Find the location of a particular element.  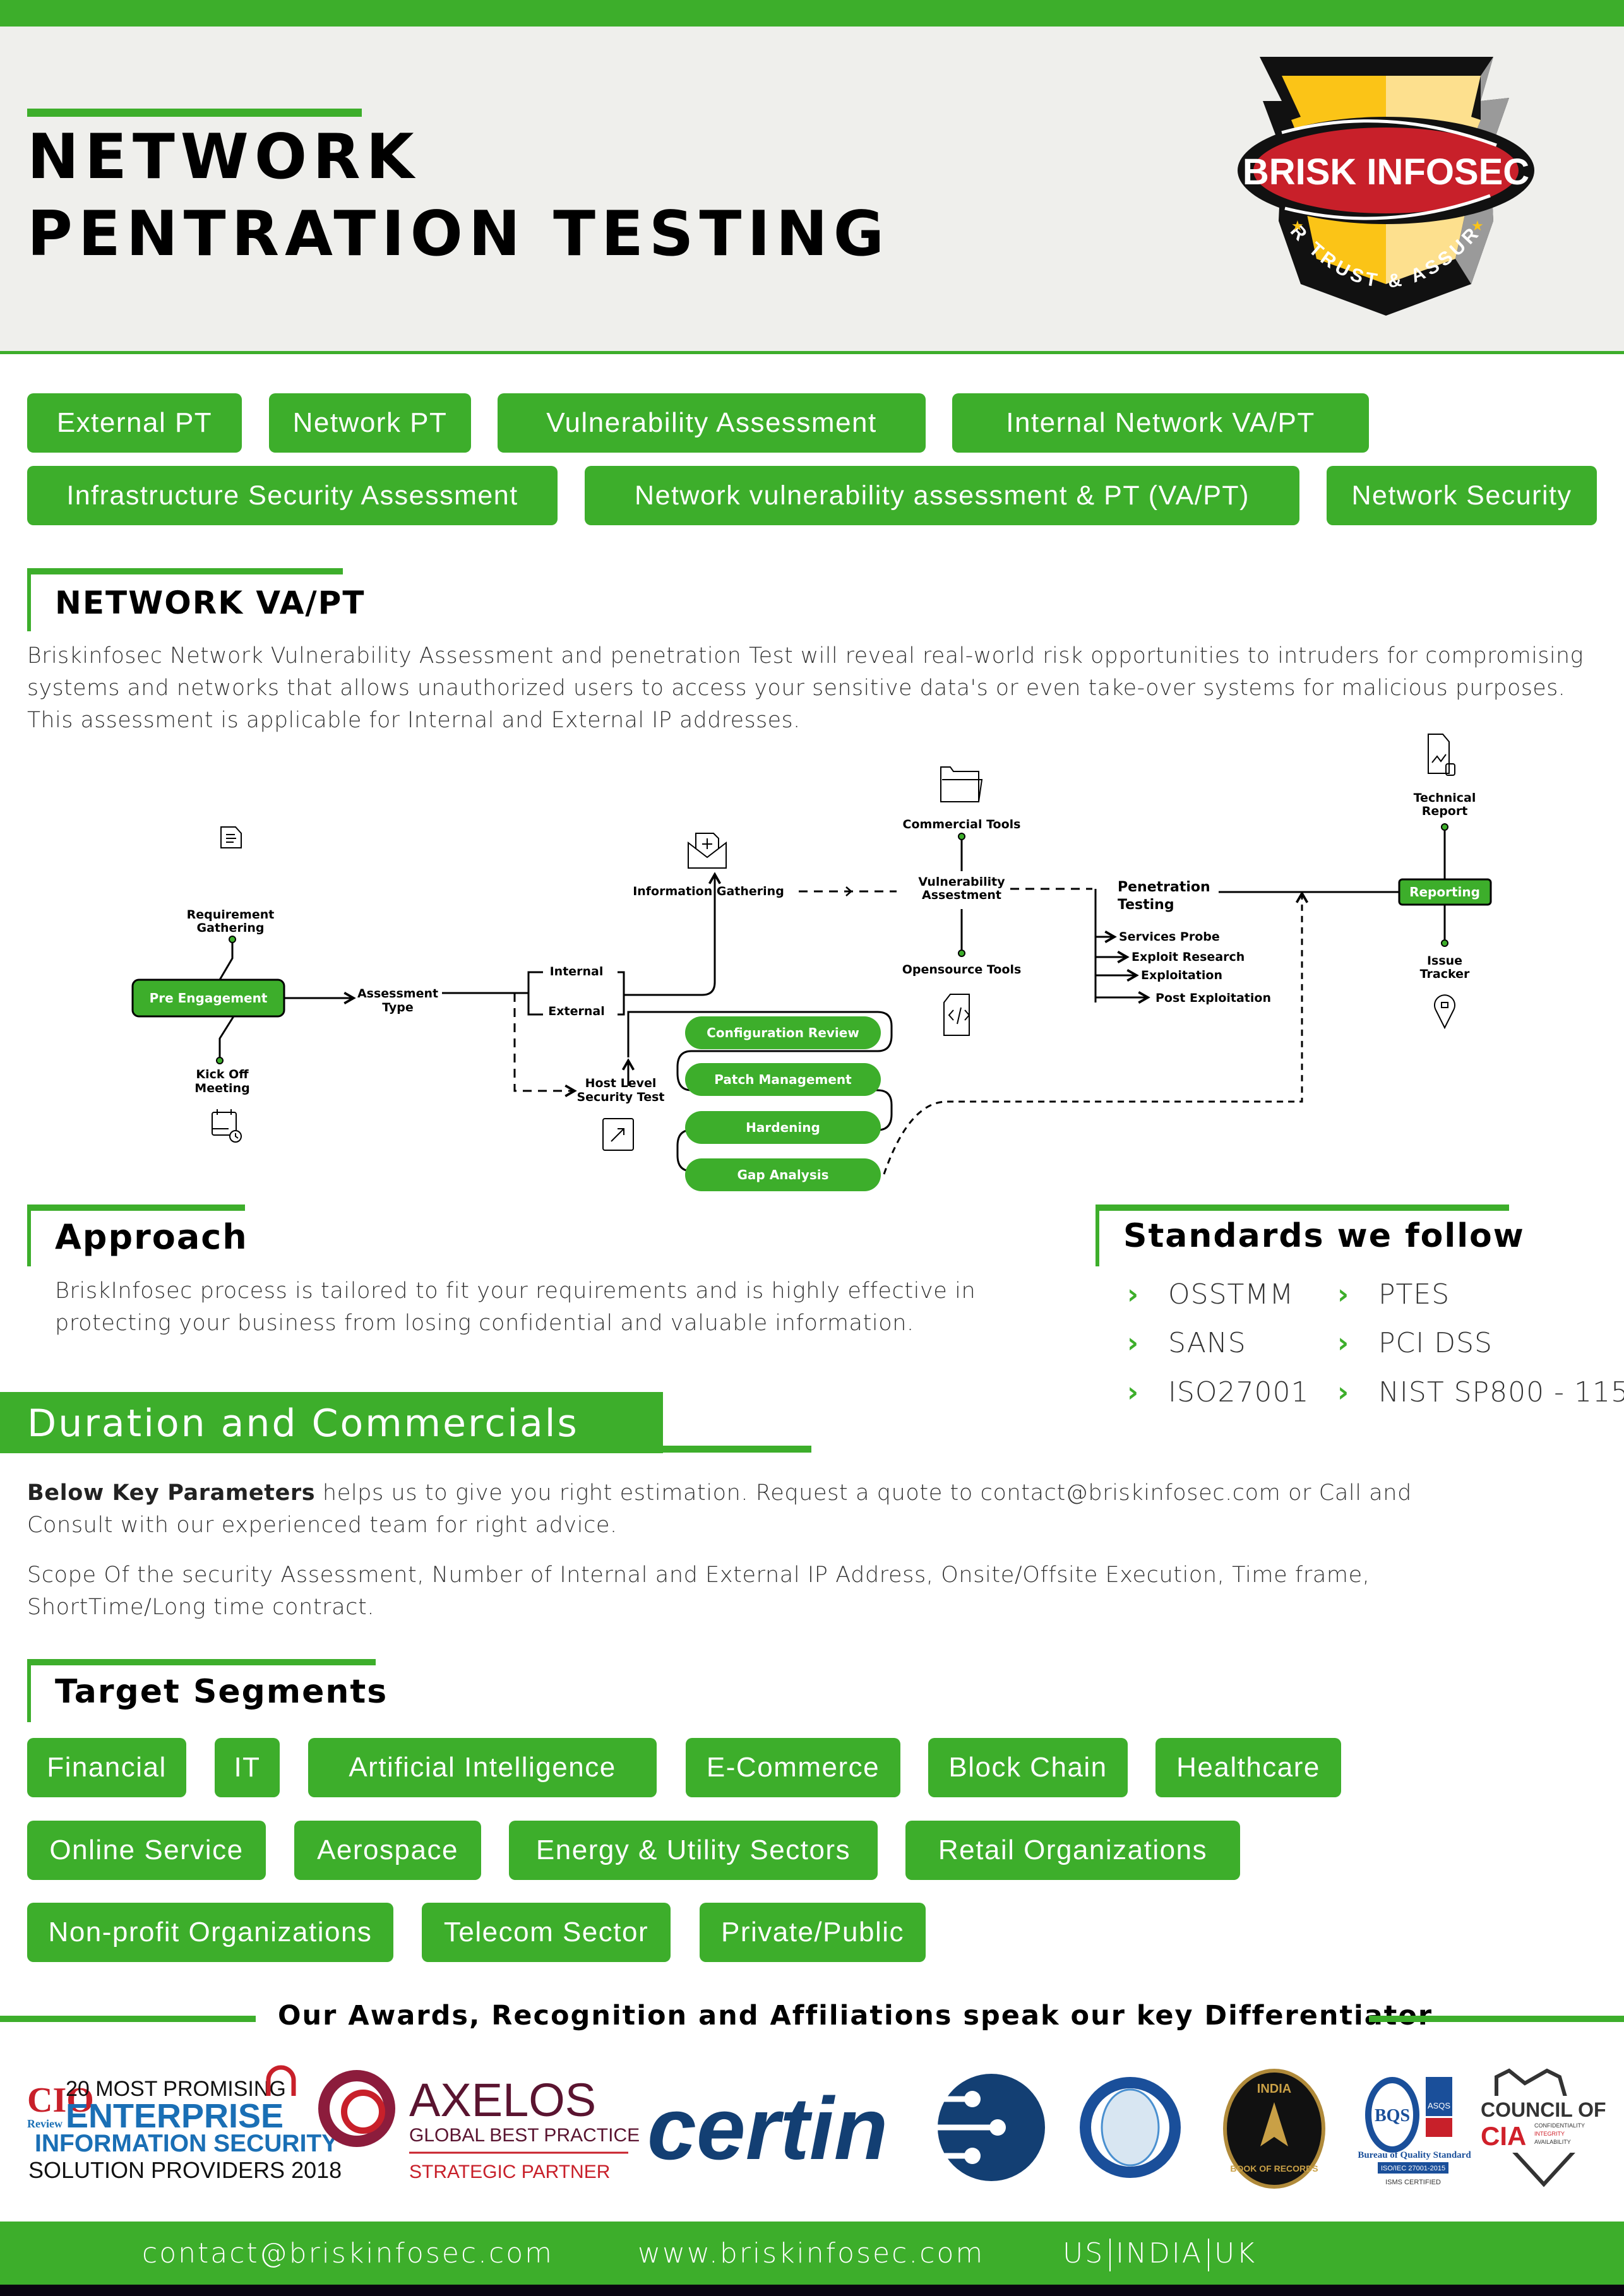

title-line-1: NETWORK is located at coordinates (223, 157).